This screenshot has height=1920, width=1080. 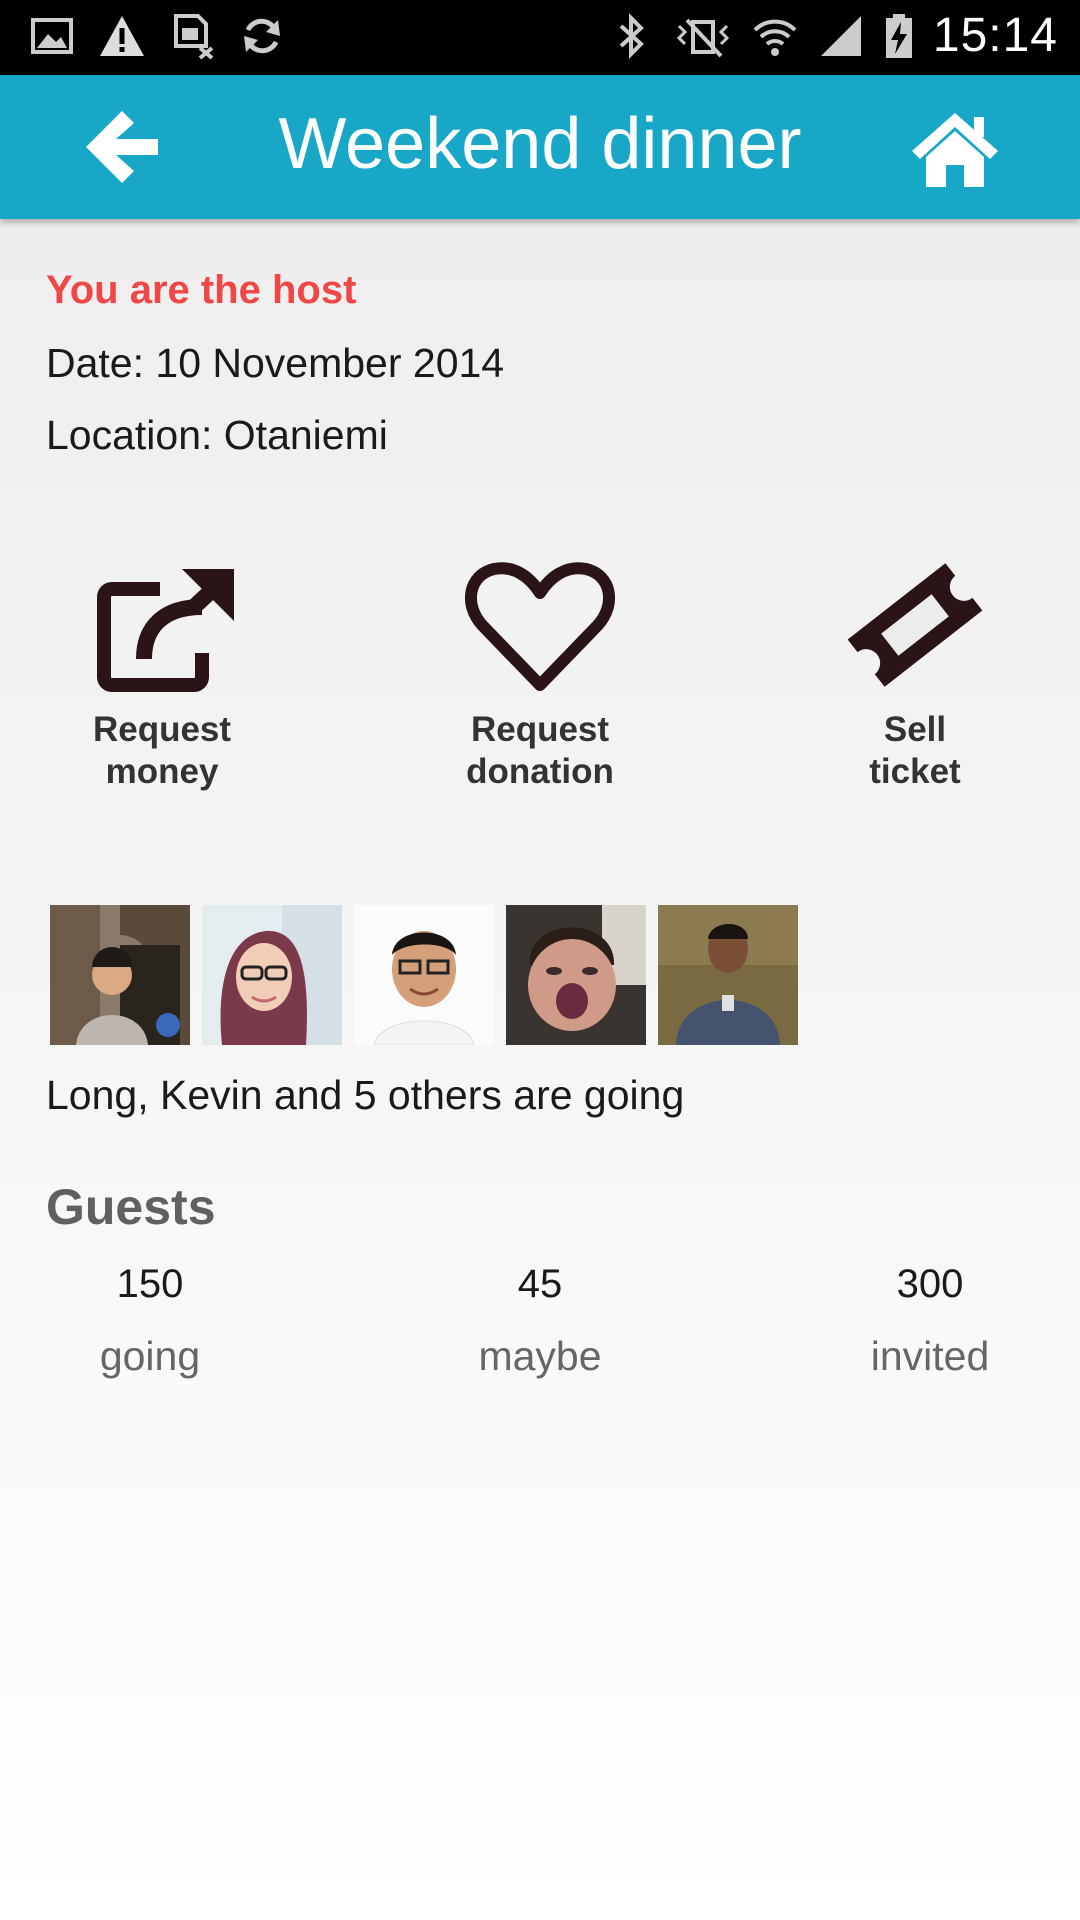 I want to click on wifi-icon, so click(x=775, y=37).